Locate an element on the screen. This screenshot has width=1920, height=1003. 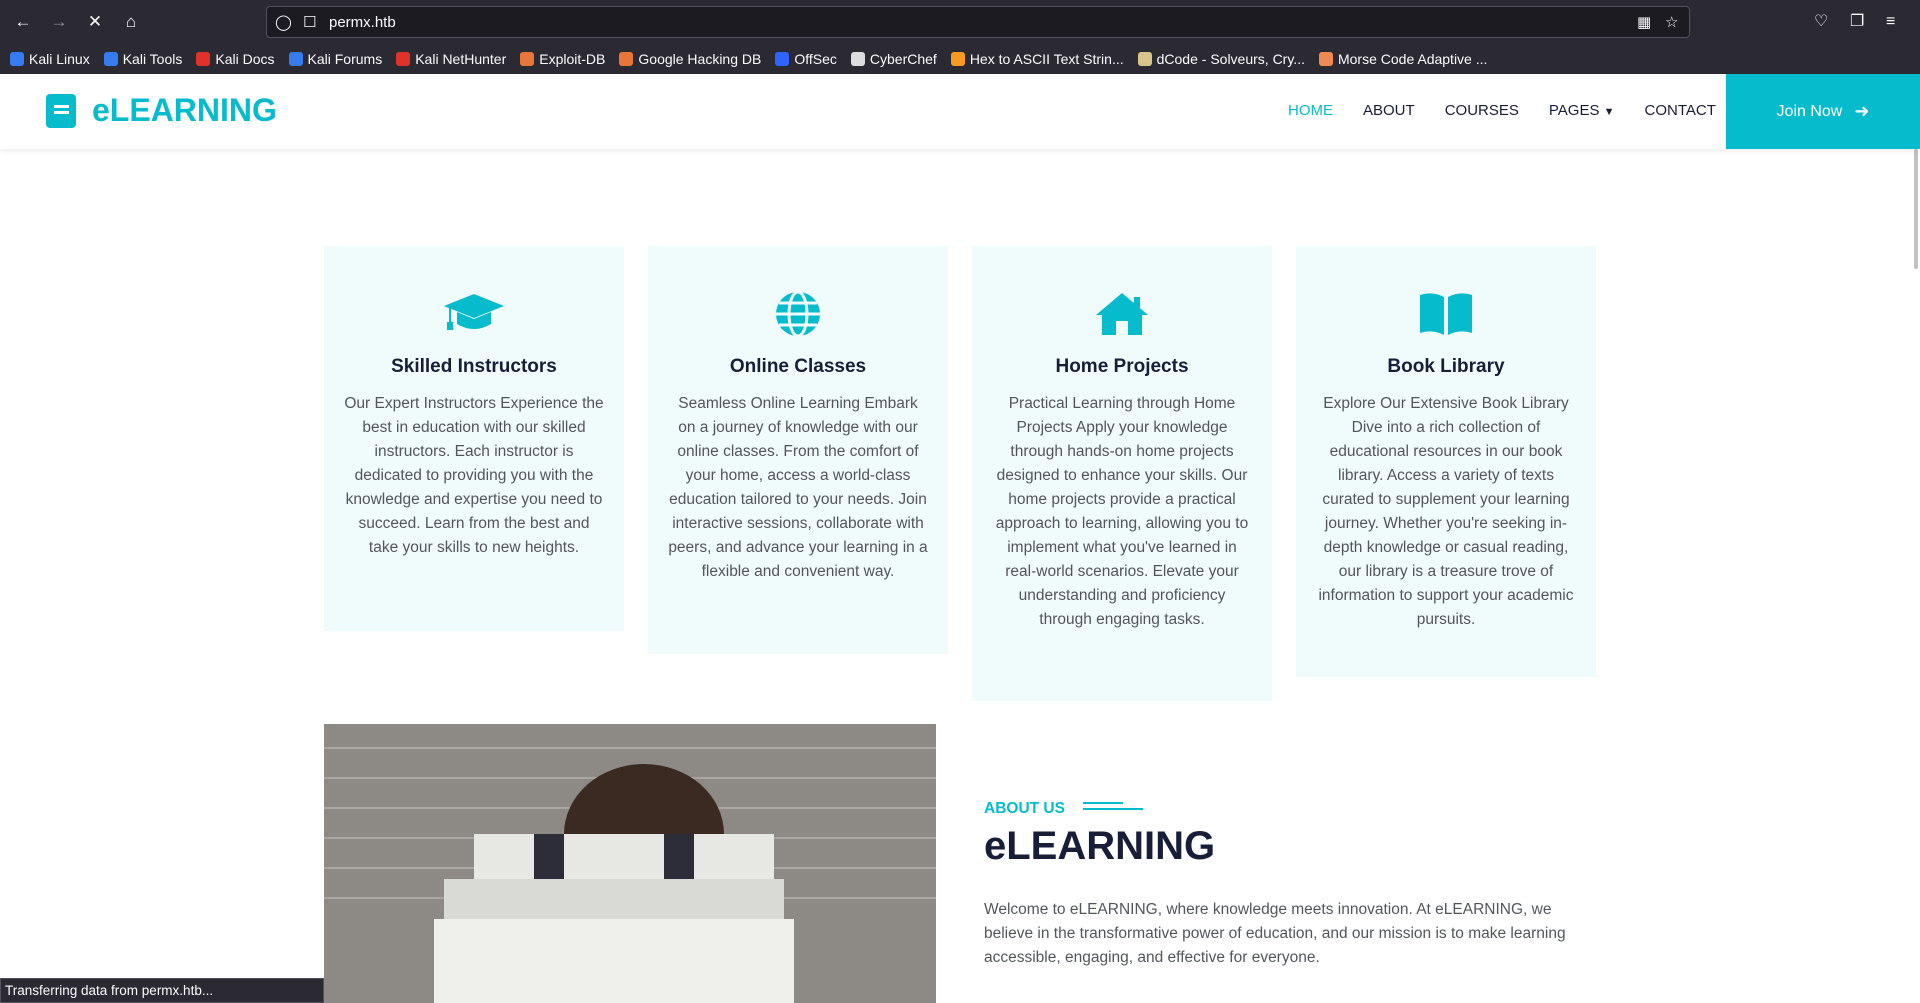
menu-icon: ≡ is located at coordinates (1890, 22).